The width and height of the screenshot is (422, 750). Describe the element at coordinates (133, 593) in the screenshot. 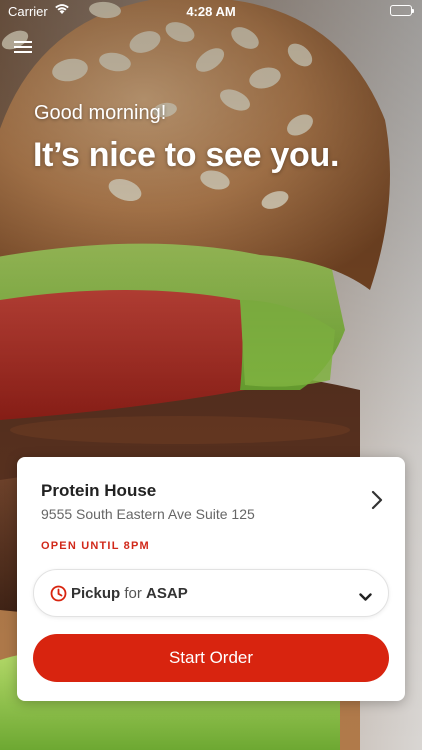

I see `pickup-connector: for` at that location.